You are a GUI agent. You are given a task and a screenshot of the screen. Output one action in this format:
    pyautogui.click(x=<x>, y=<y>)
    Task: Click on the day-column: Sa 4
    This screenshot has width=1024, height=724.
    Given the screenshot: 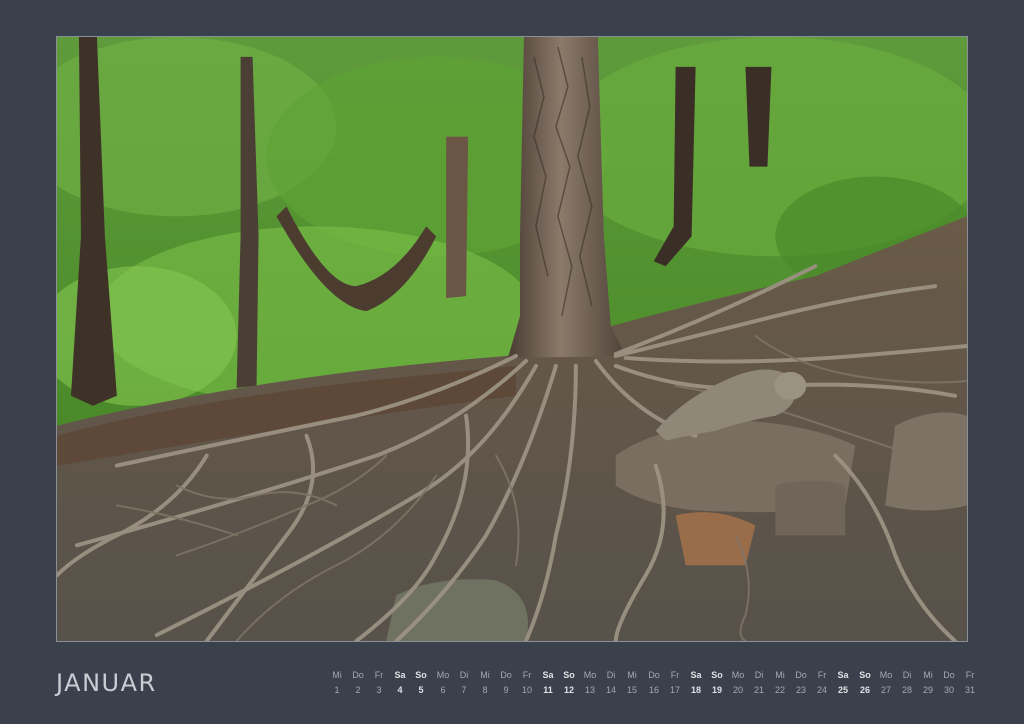 What is the action you would take?
    pyautogui.click(x=400, y=682)
    